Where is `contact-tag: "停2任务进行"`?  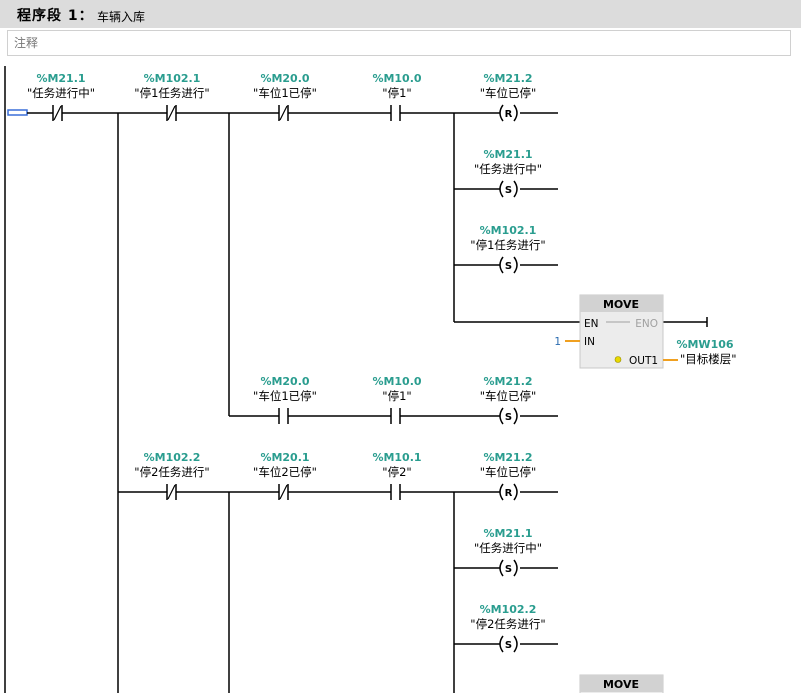 contact-tag: "停2任务进行" is located at coordinates (171, 472).